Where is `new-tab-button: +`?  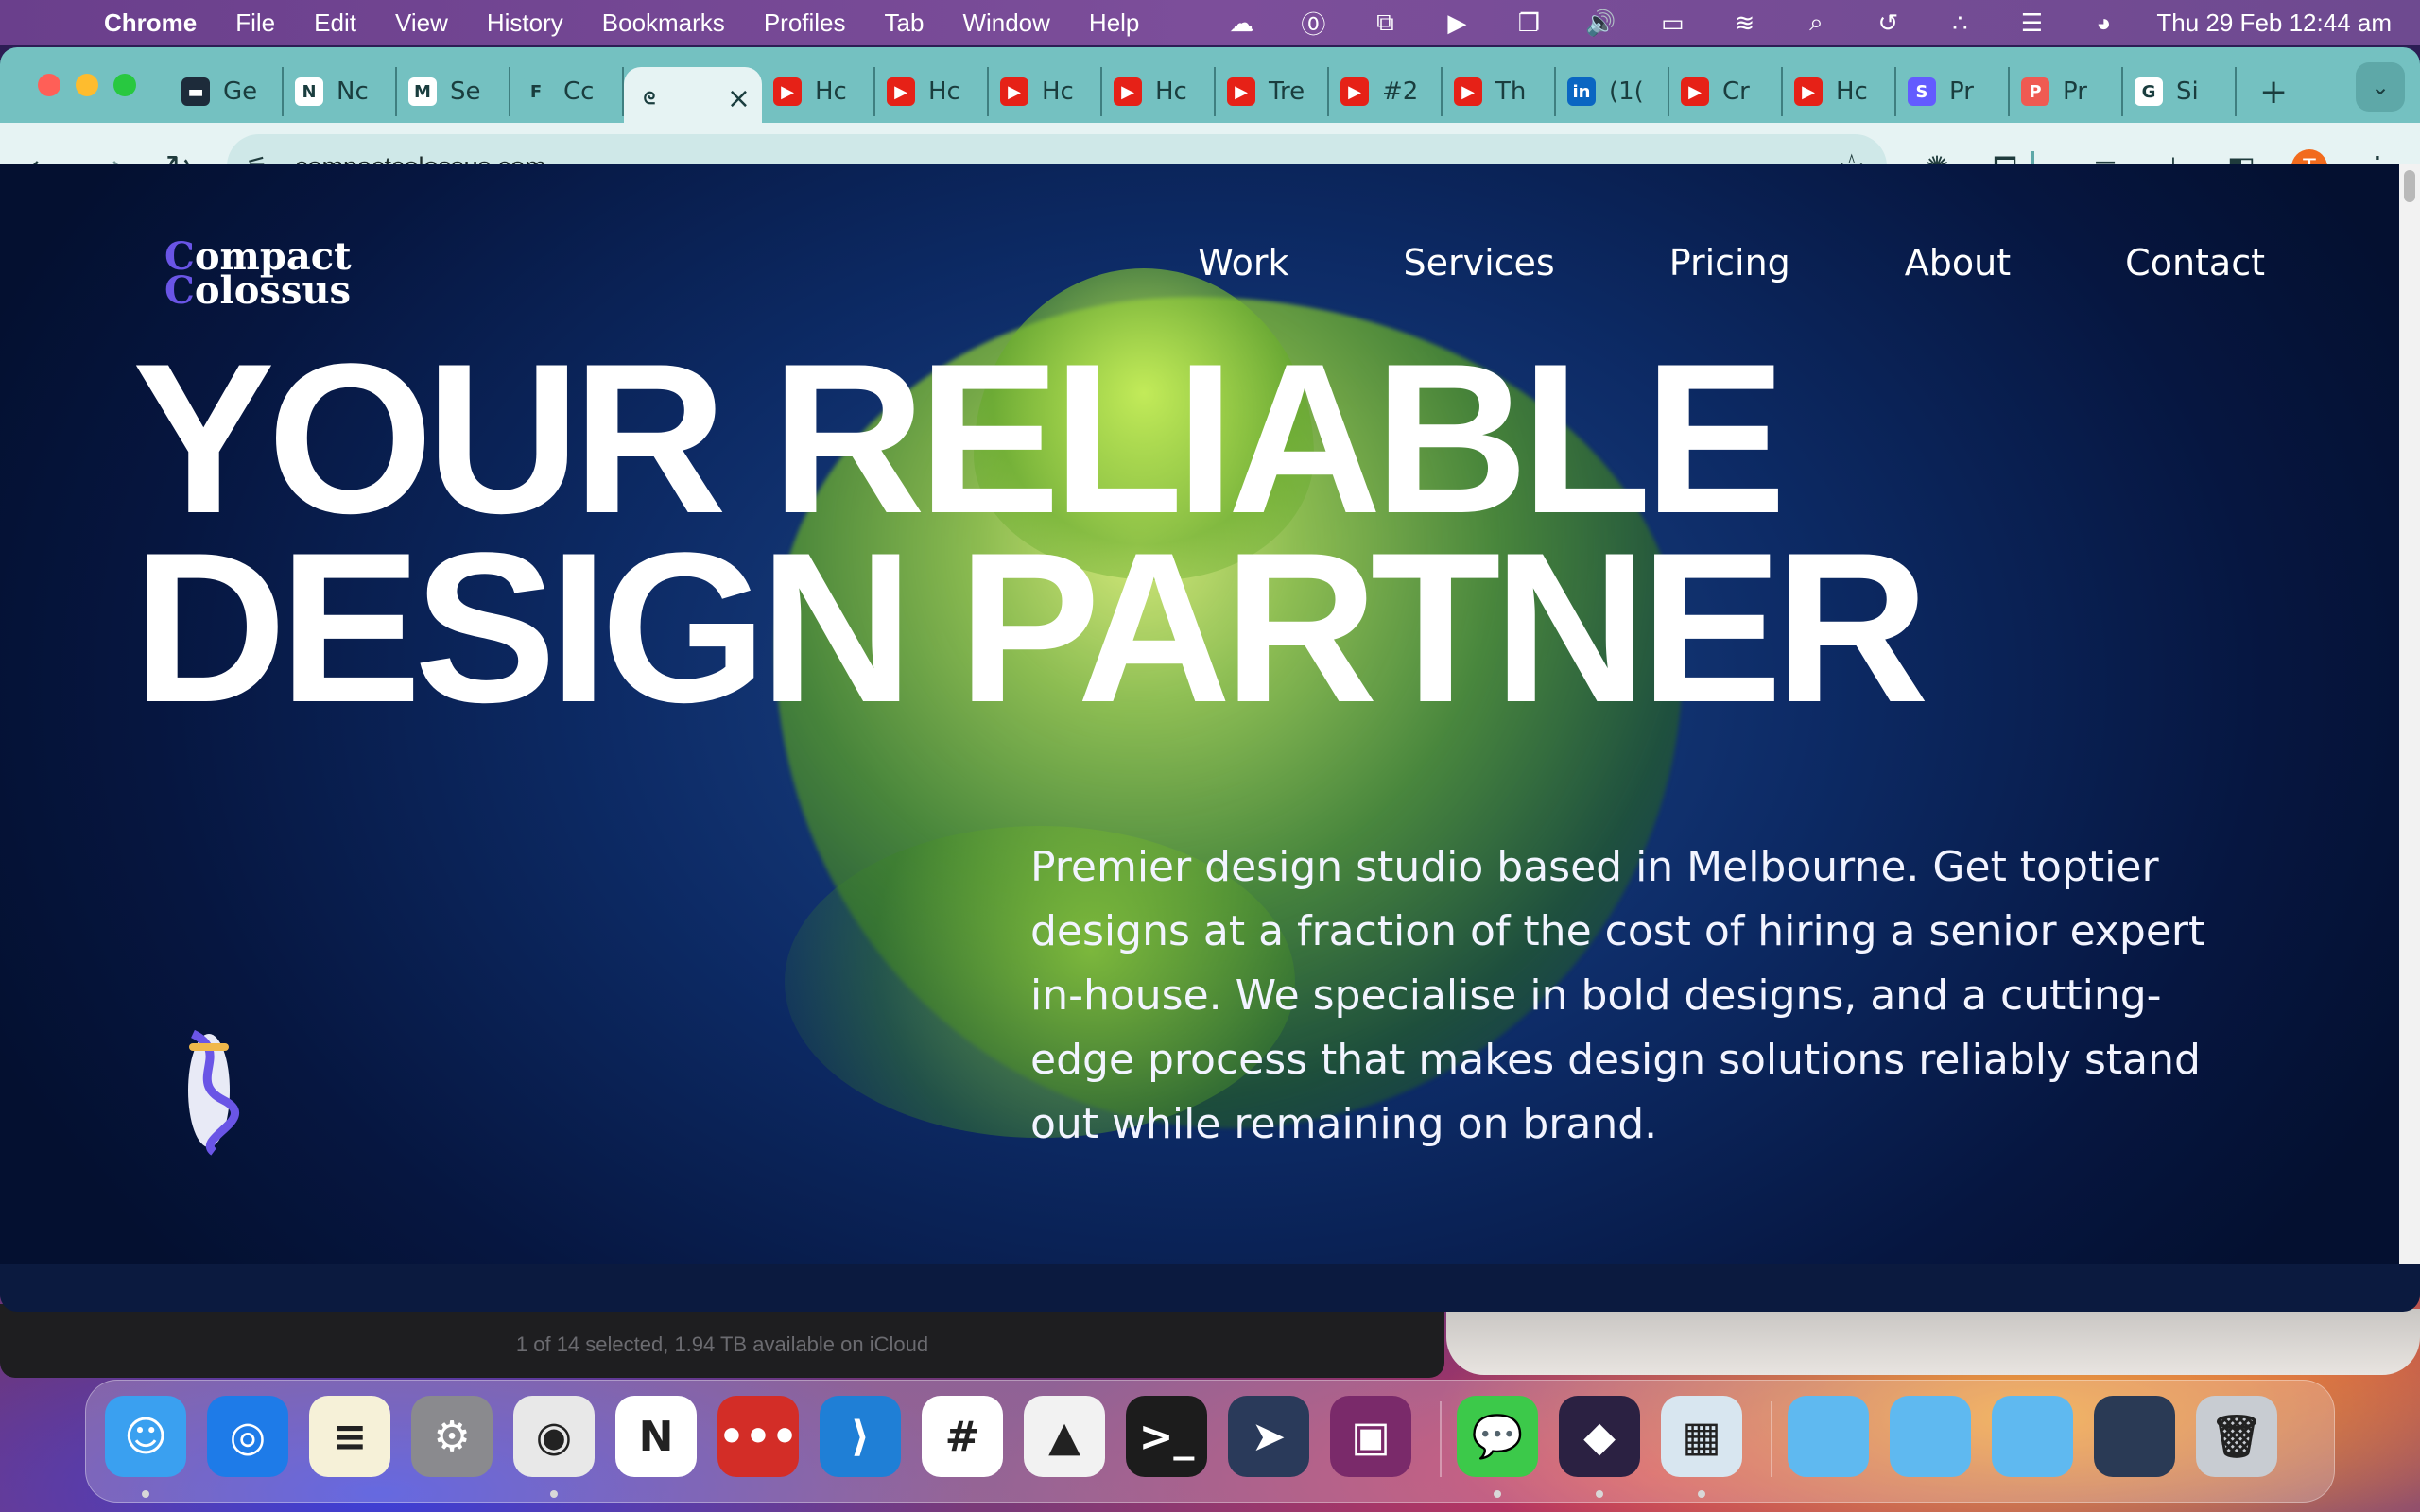 new-tab-button: + is located at coordinates (2273, 92).